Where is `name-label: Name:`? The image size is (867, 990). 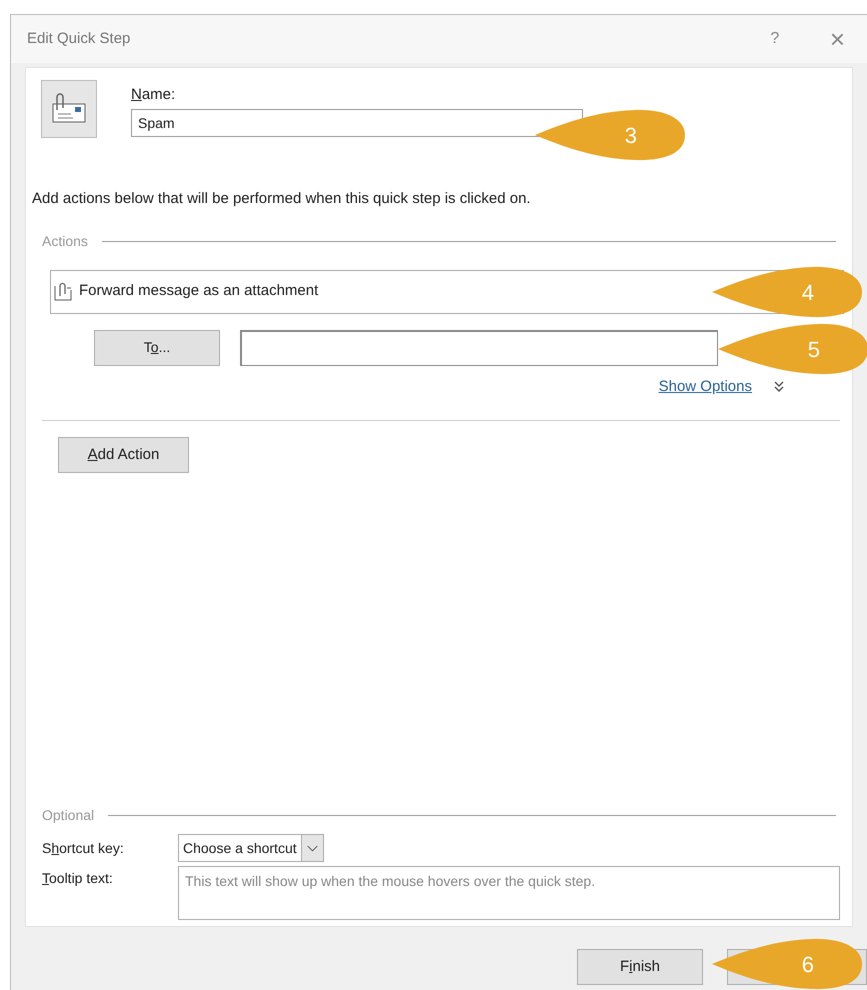 name-label: Name: is located at coordinates (153, 95).